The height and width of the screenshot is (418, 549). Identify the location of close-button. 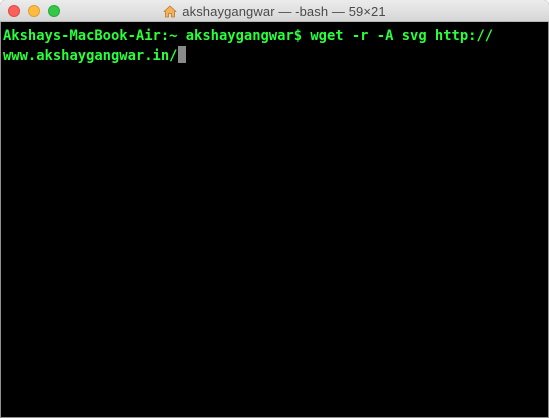
(14, 11).